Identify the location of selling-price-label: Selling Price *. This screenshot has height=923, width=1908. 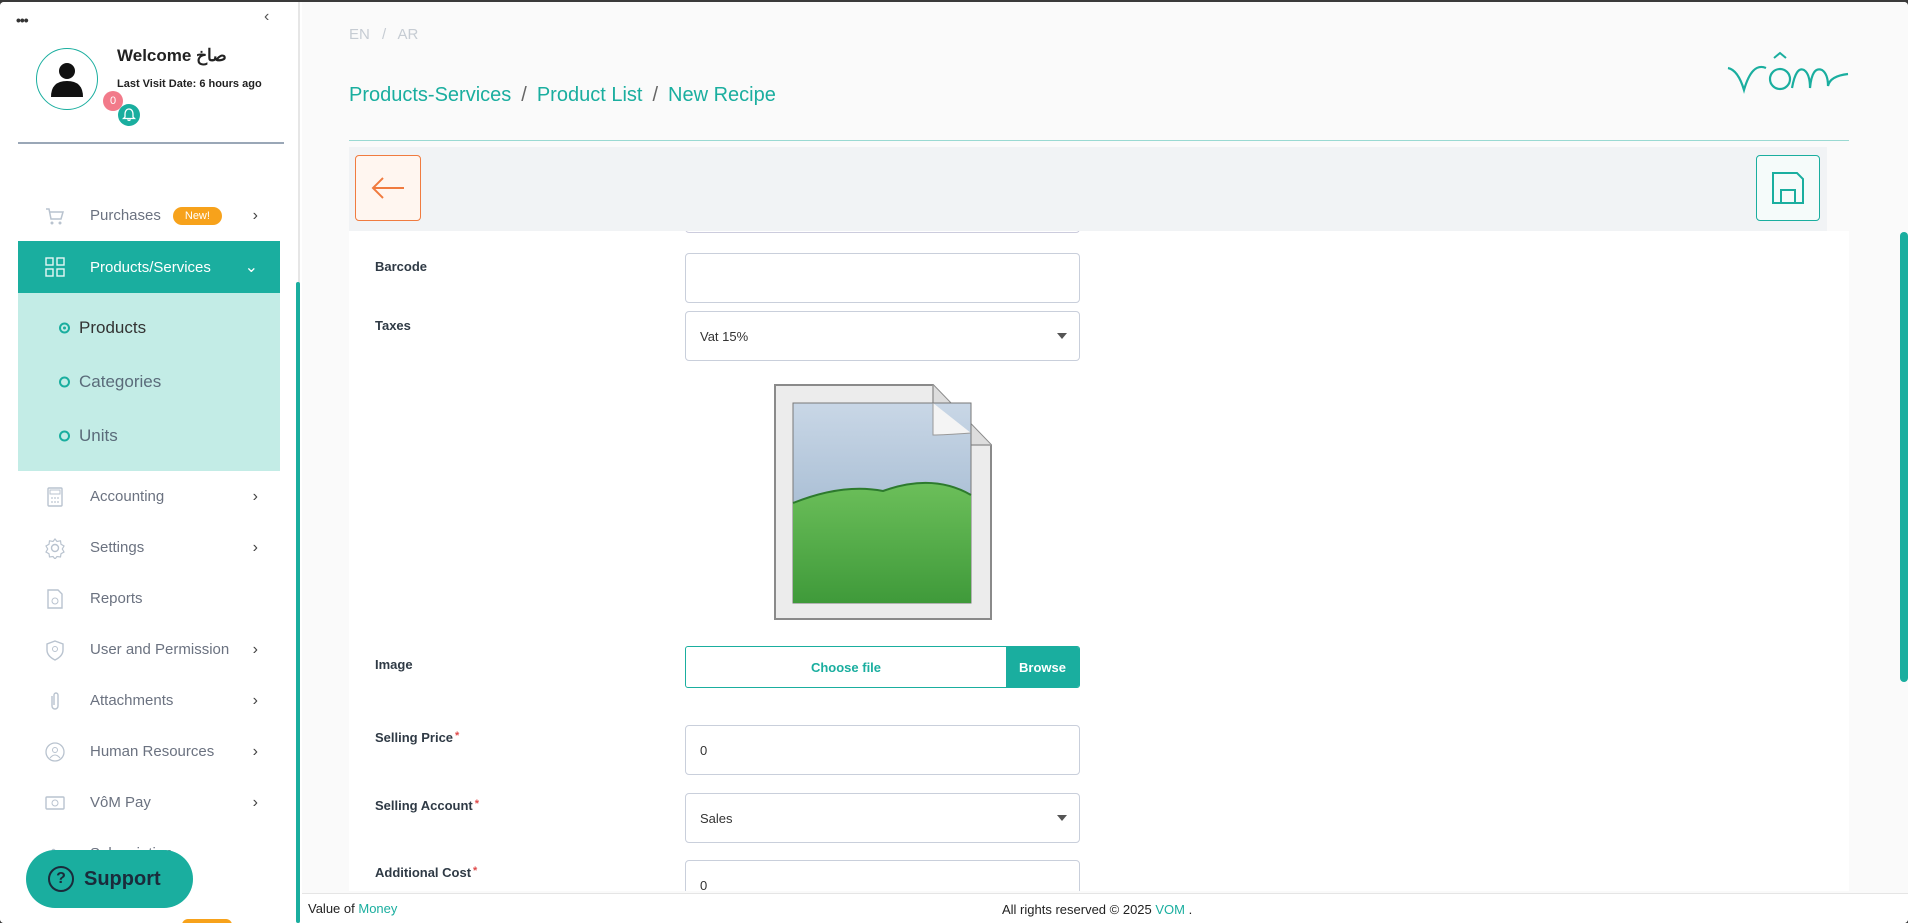
(417, 737).